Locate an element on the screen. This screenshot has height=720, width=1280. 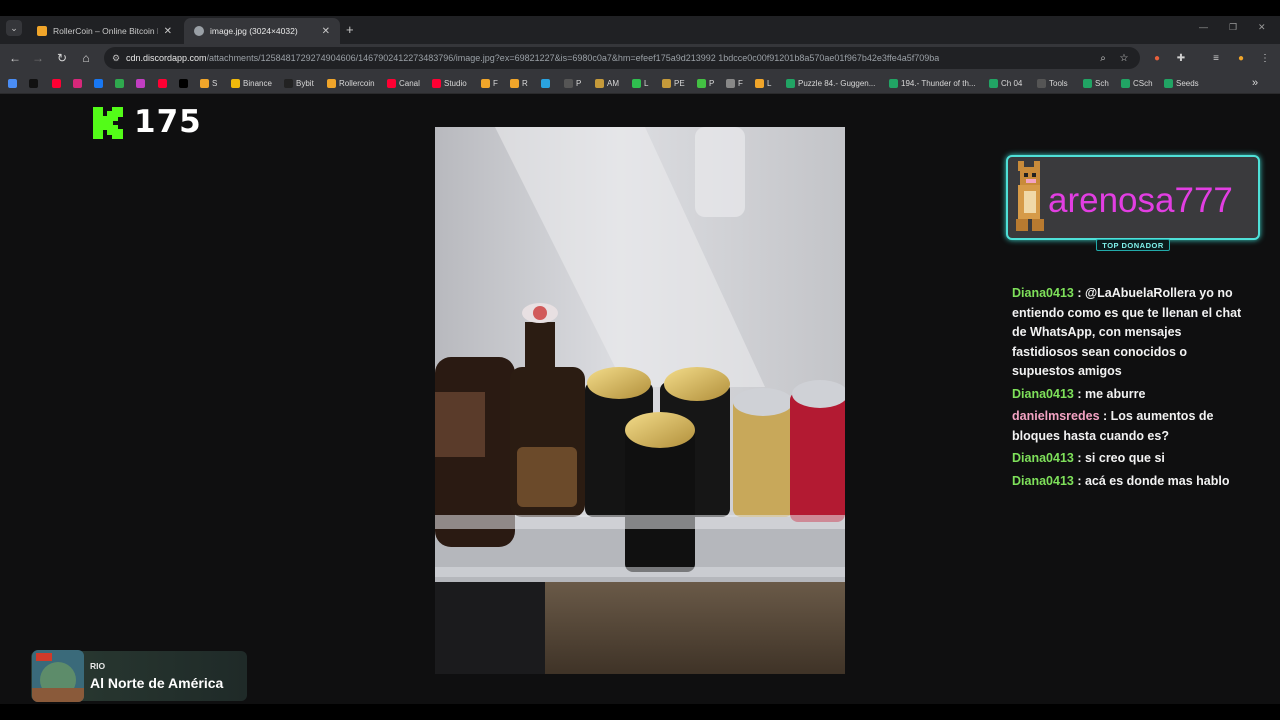
bookmark-item: S is located at coordinates (208, 83).